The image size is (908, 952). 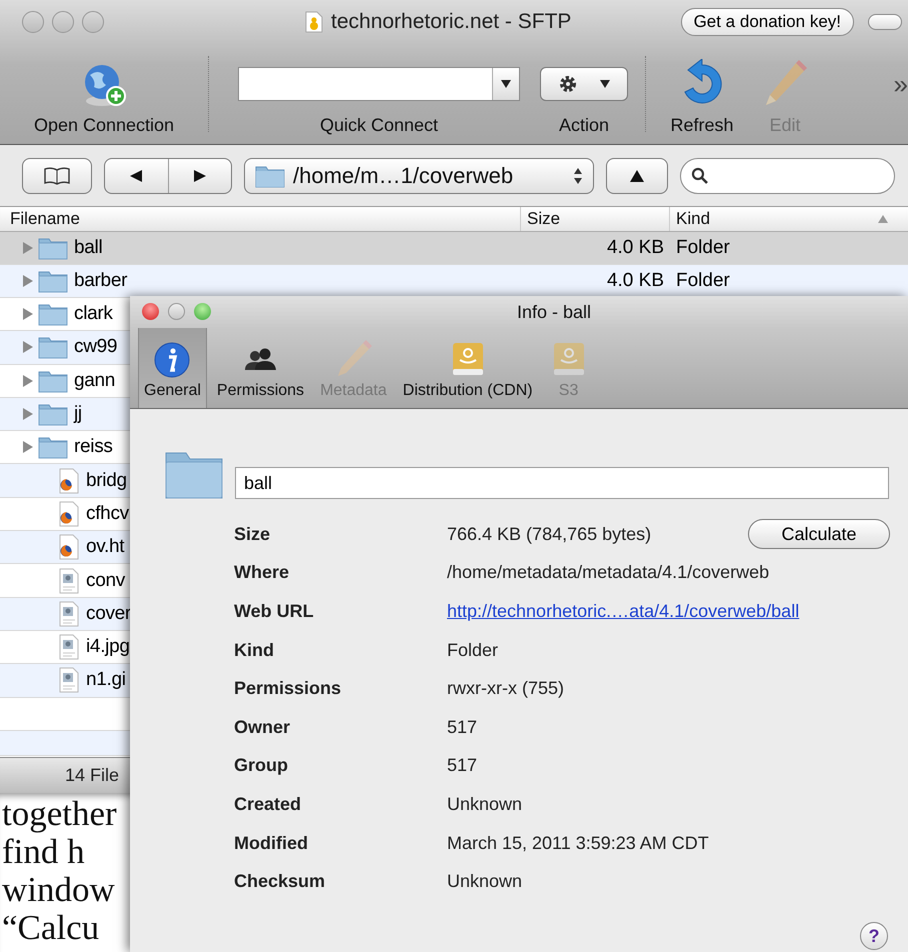 What do you see at coordinates (883, 219) in the screenshot?
I see `sort-arrow-icon` at bounding box center [883, 219].